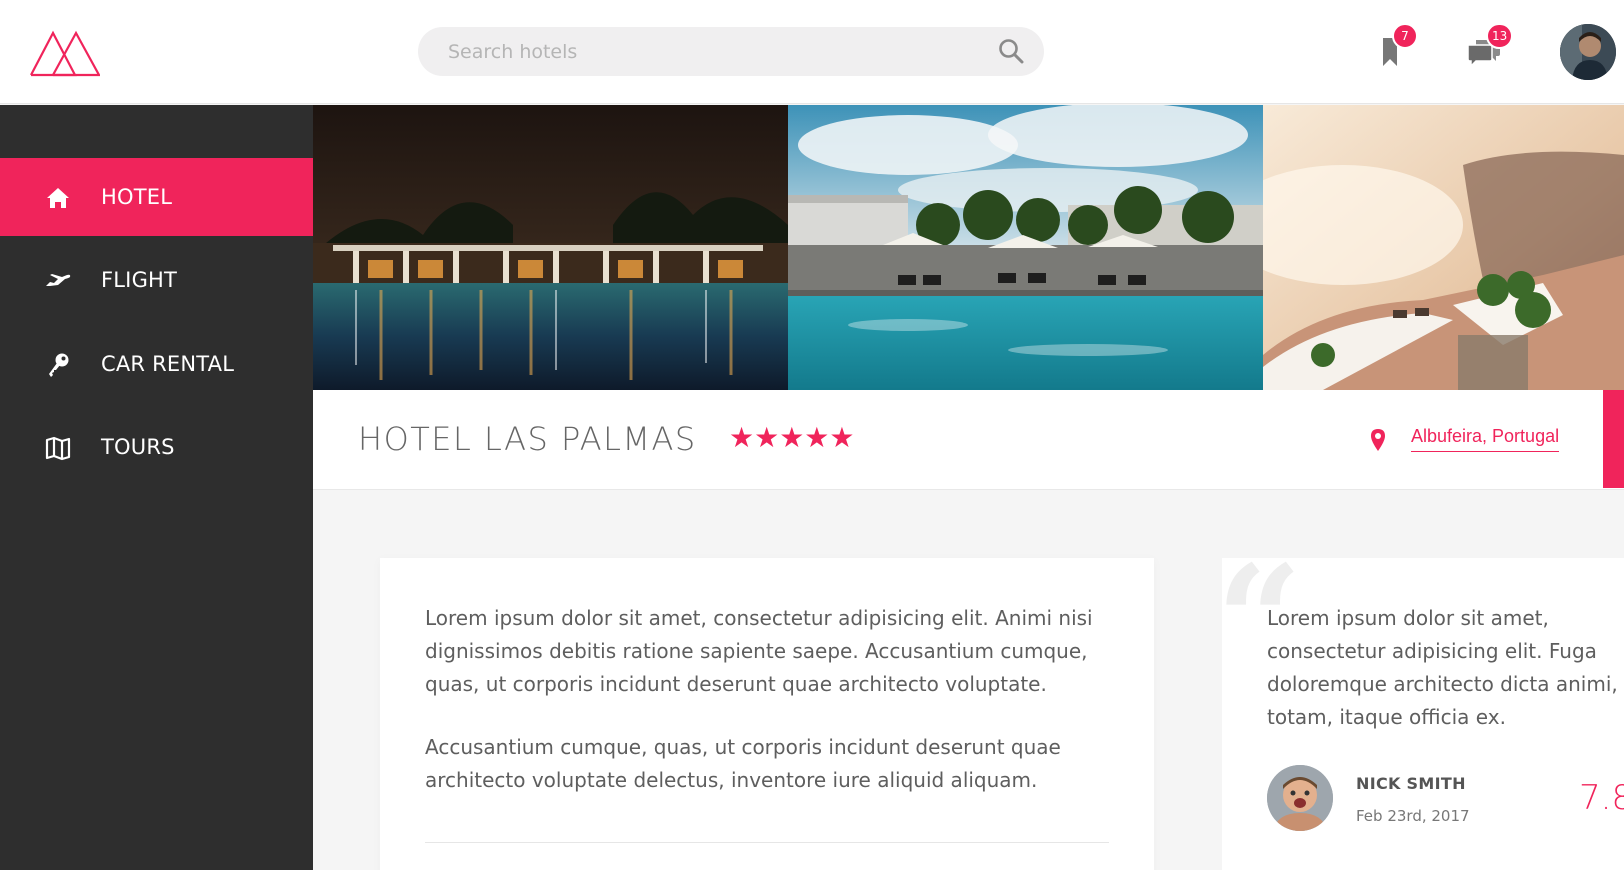 The width and height of the screenshot is (1624, 870). What do you see at coordinates (1411, 783) in the screenshot?
I see `reviewer-name: NICK SMITH` at bounding box center [1411, 783].